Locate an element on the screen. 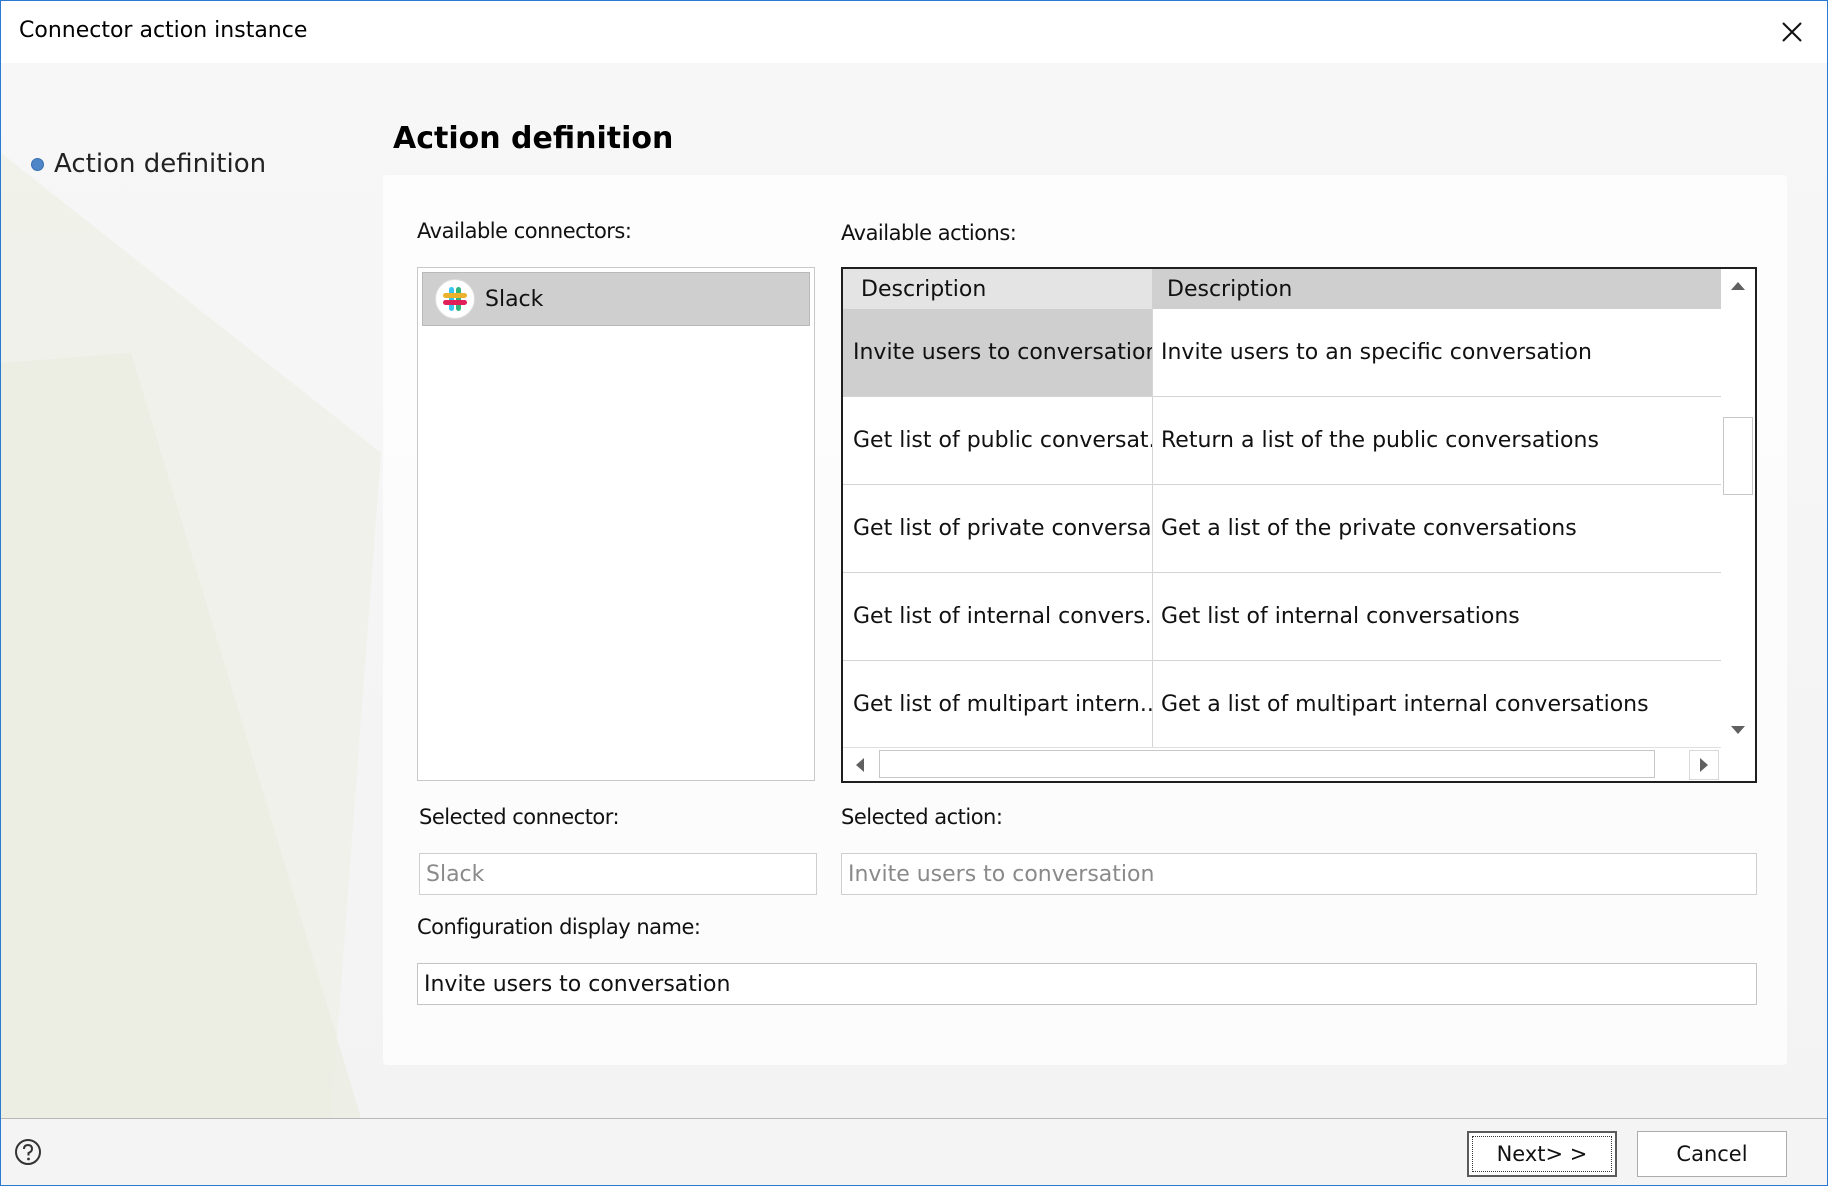 The width and height of the screenshot is (1828, 1186). scroll-up-button is located at coordinates (1738, 286).